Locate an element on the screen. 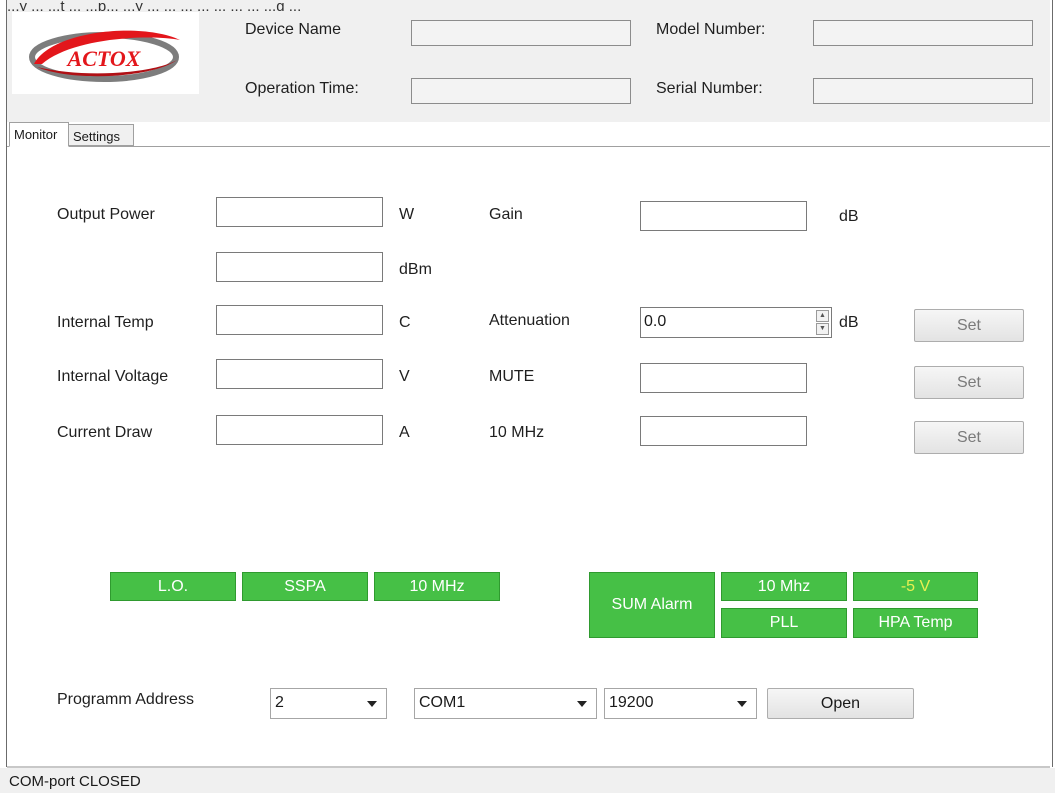 Image resolution: width=1055 pixels, height=793 pixels. mute-field is located at coordinates (723, 378).